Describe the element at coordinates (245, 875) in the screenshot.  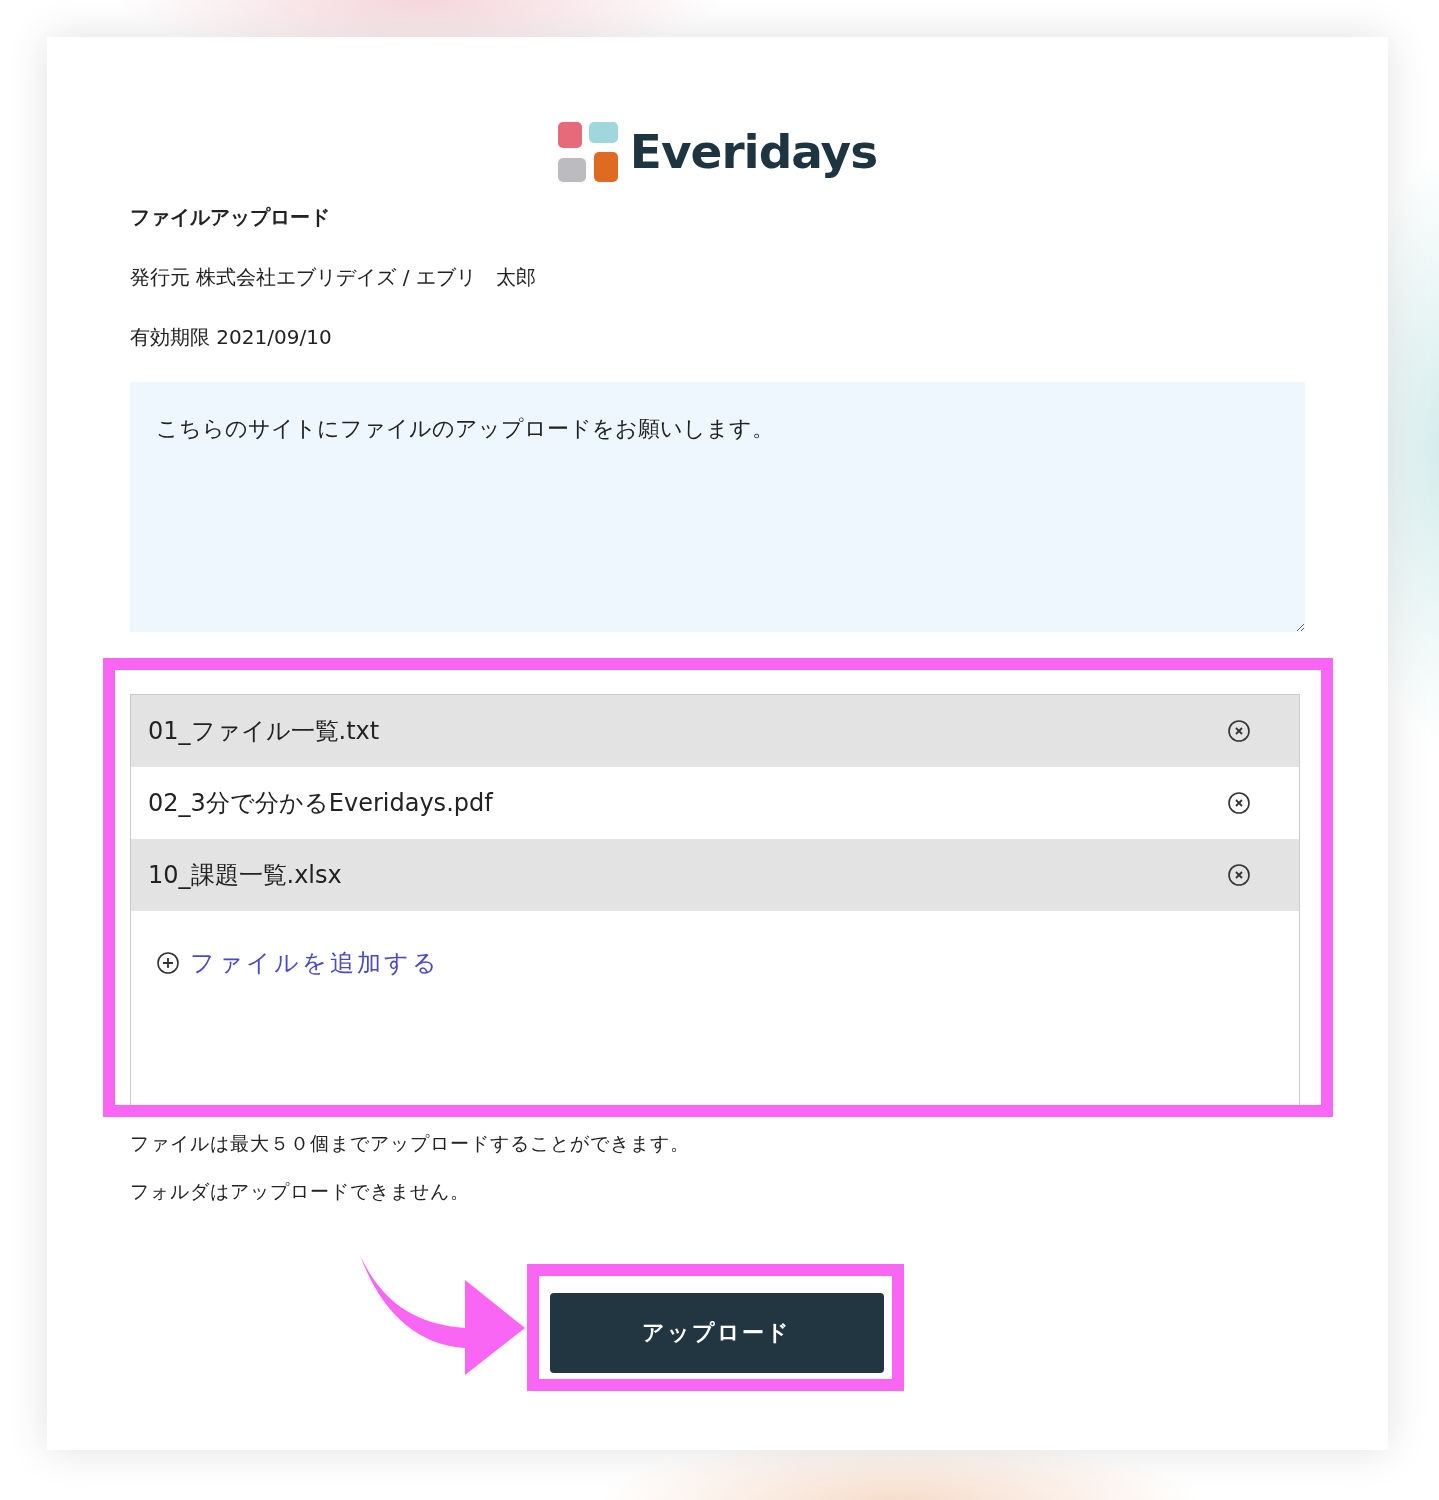
I see `file-name: 10_課題一覧.xlsx` at that location.